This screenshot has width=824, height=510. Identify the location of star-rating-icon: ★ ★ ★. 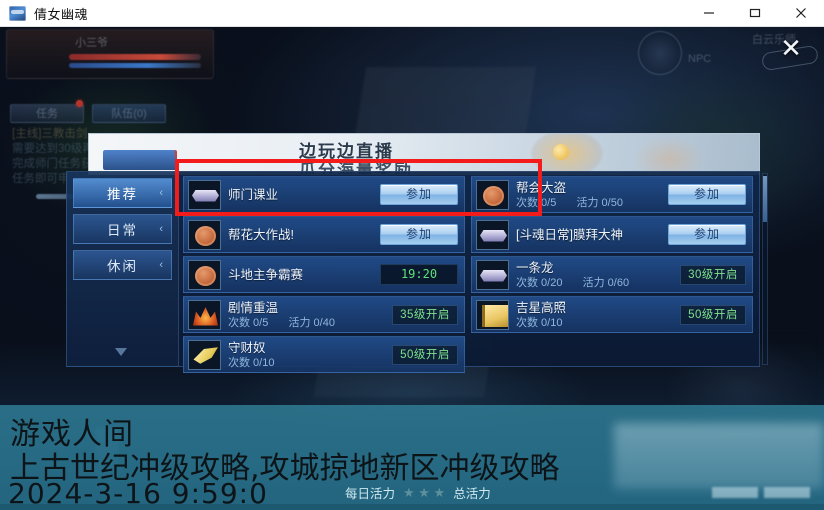
(424, 492).